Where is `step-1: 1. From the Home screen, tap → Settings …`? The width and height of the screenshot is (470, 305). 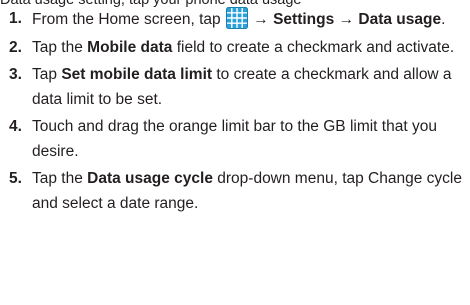
step-1: 1. From the Home screen, tap → Settings … is located at coordinates (235, 20).